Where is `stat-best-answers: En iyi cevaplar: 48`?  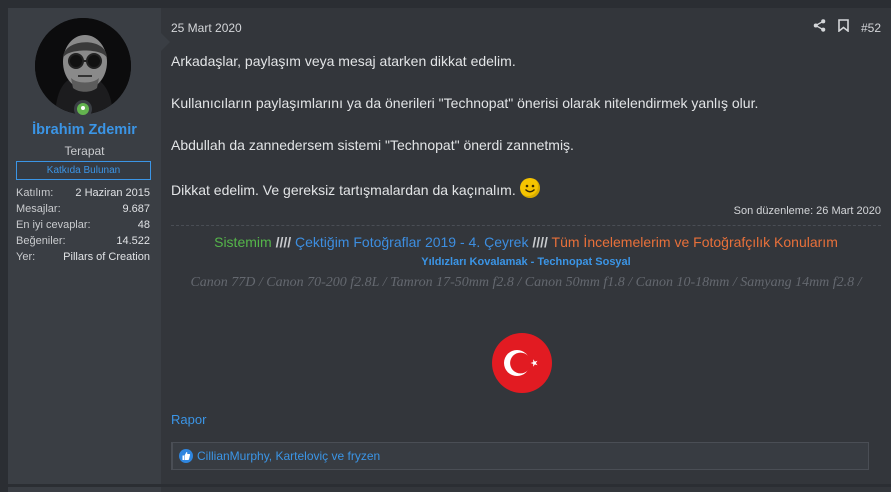 stat-best-answers: En iyi cevaplar: 48 is located at coordinates (83, 225).